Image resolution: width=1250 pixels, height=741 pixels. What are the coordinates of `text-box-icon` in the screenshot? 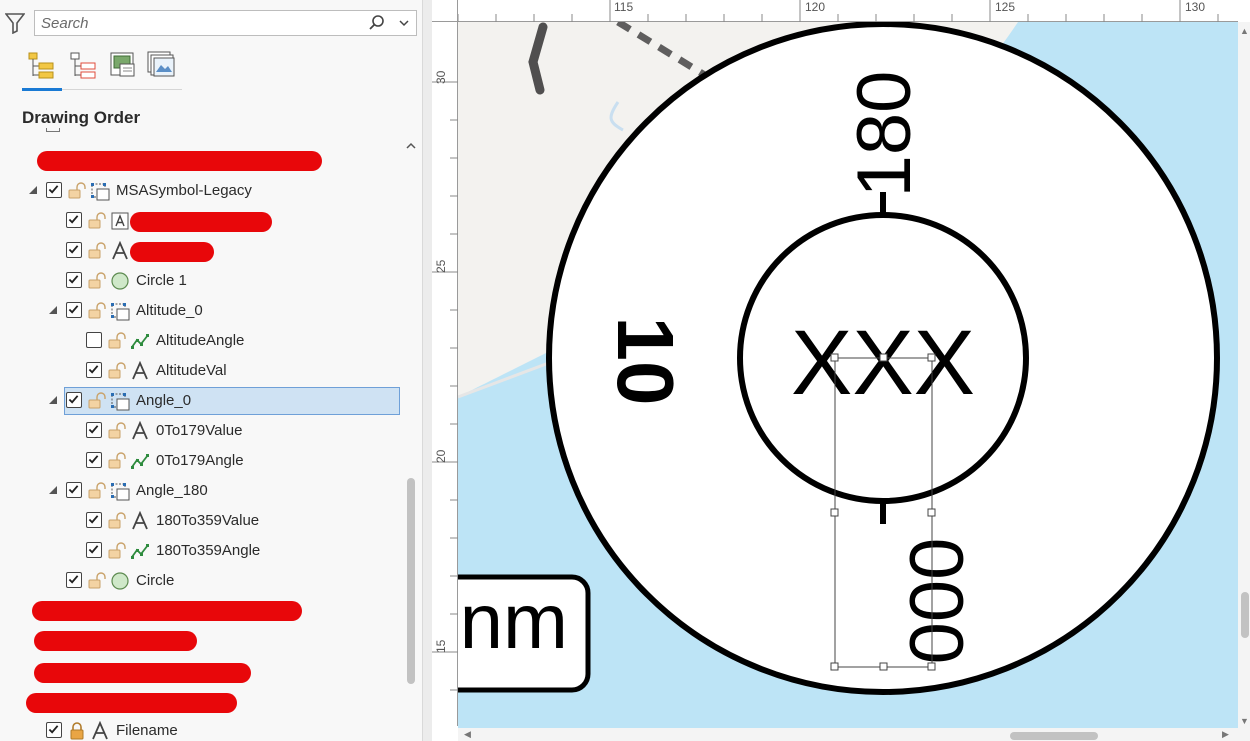 It's located at (120, 221).